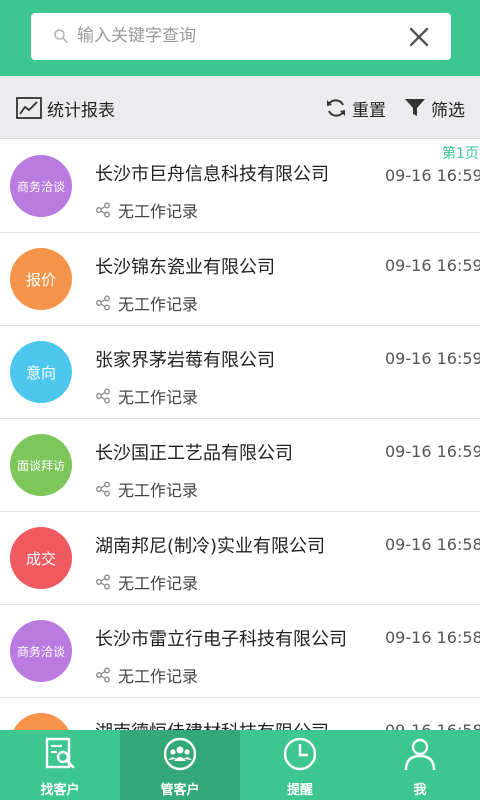 The width and height of the screenshot is (480, 800). What do you see at coordinates (180, 754) in the screenshot?
I see `manage-customer-icon` at bounding box center [180, 754].